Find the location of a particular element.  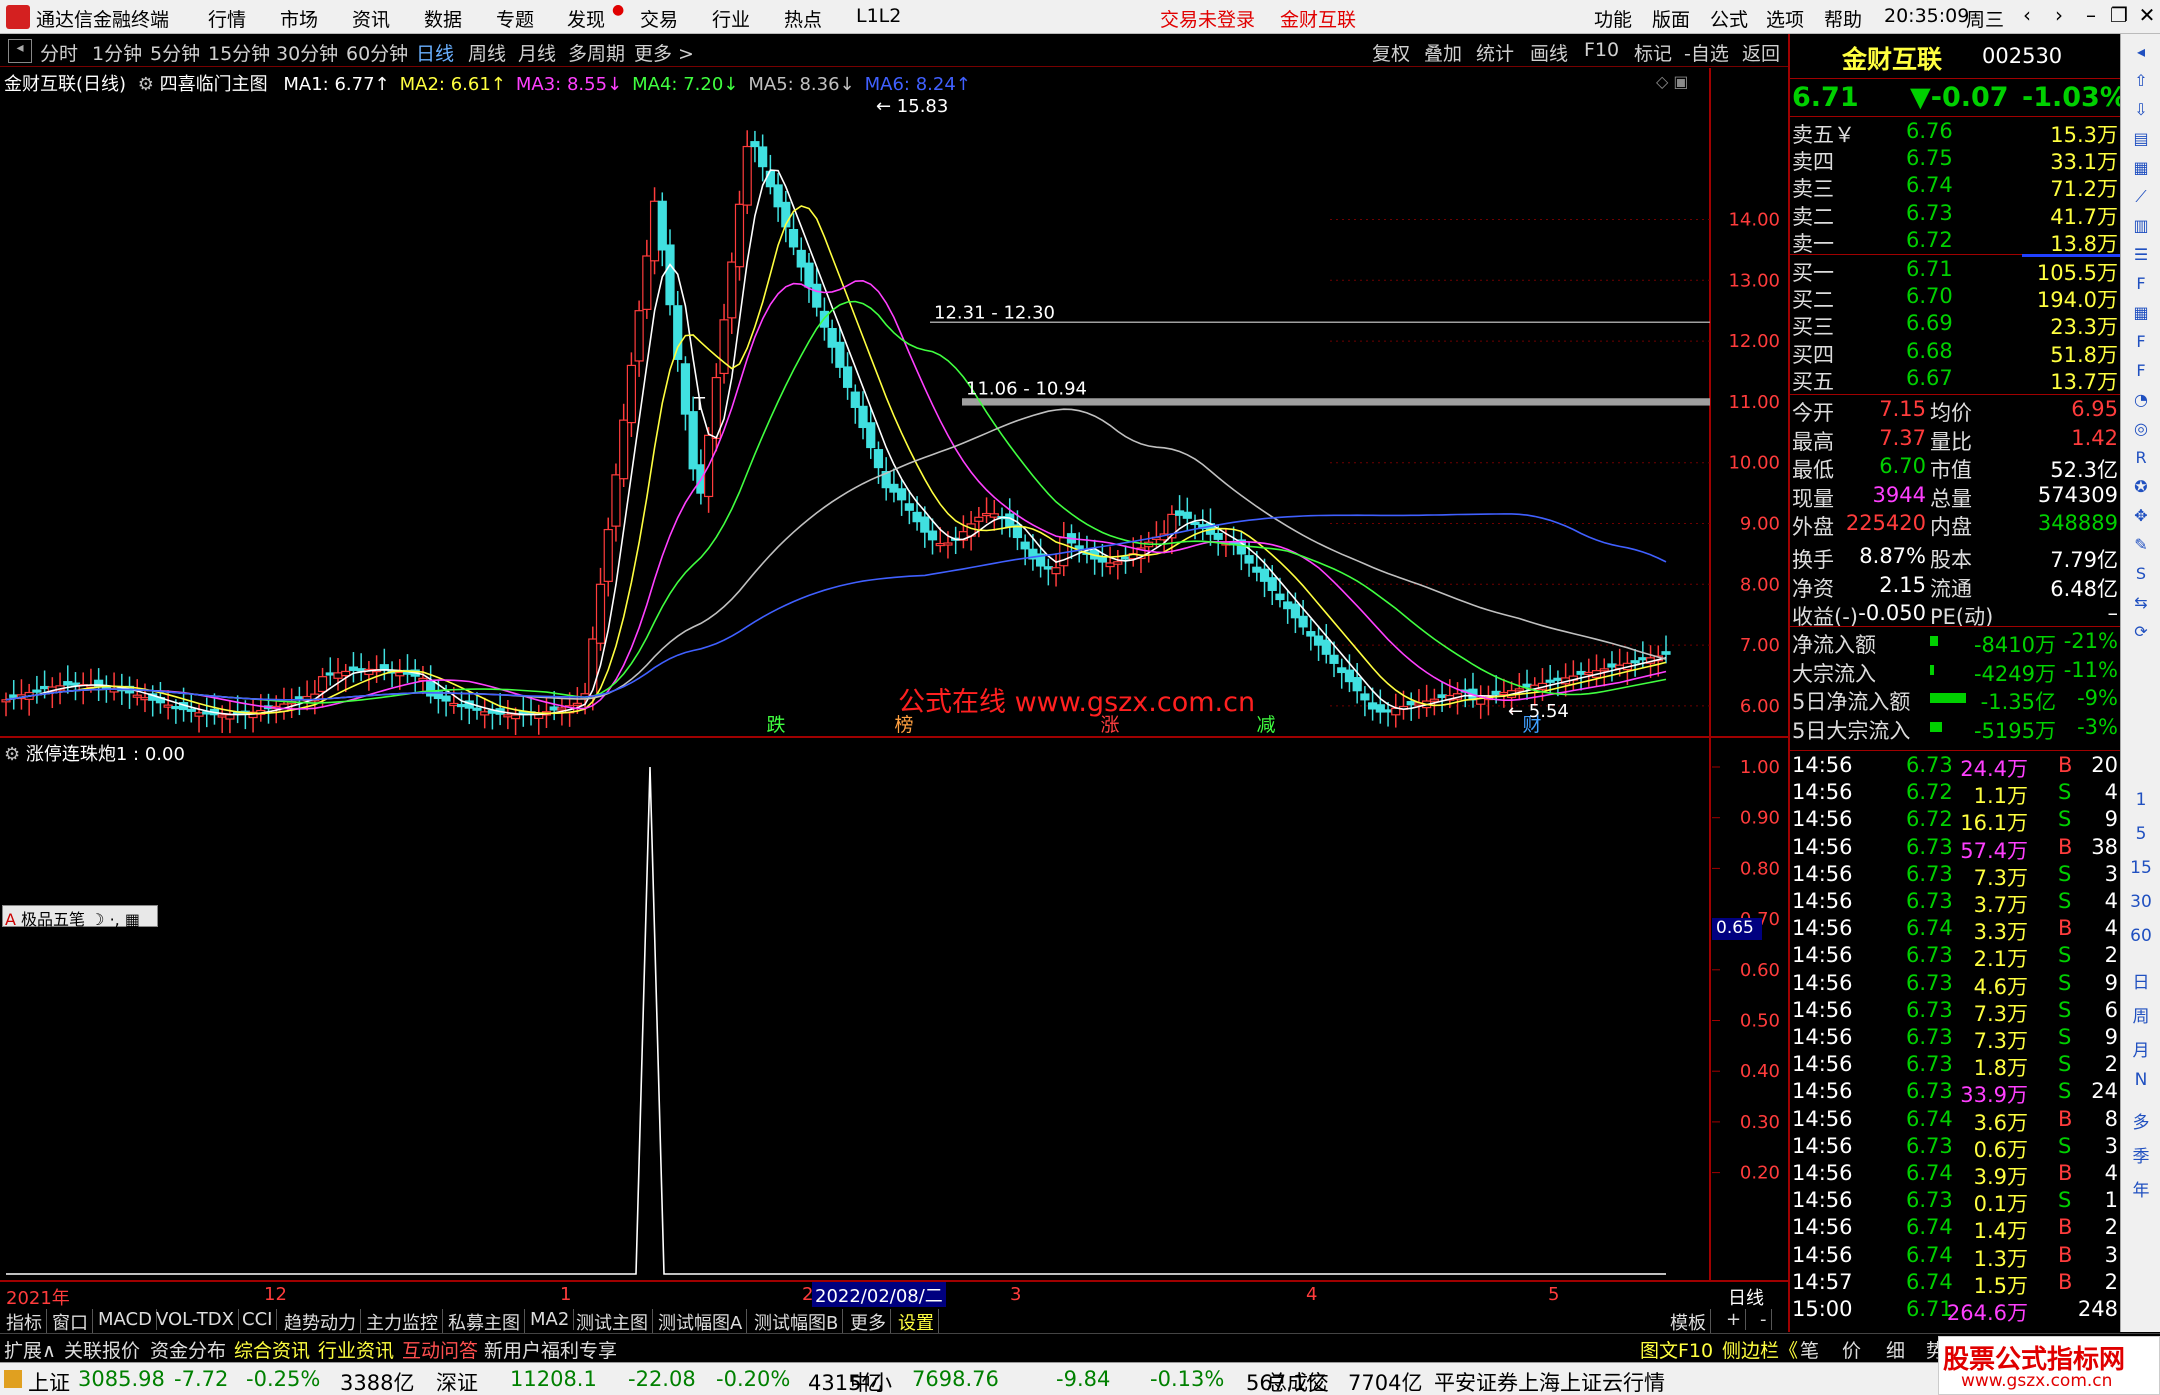

menu-data: 数据 is located at coordinates (443, 18).